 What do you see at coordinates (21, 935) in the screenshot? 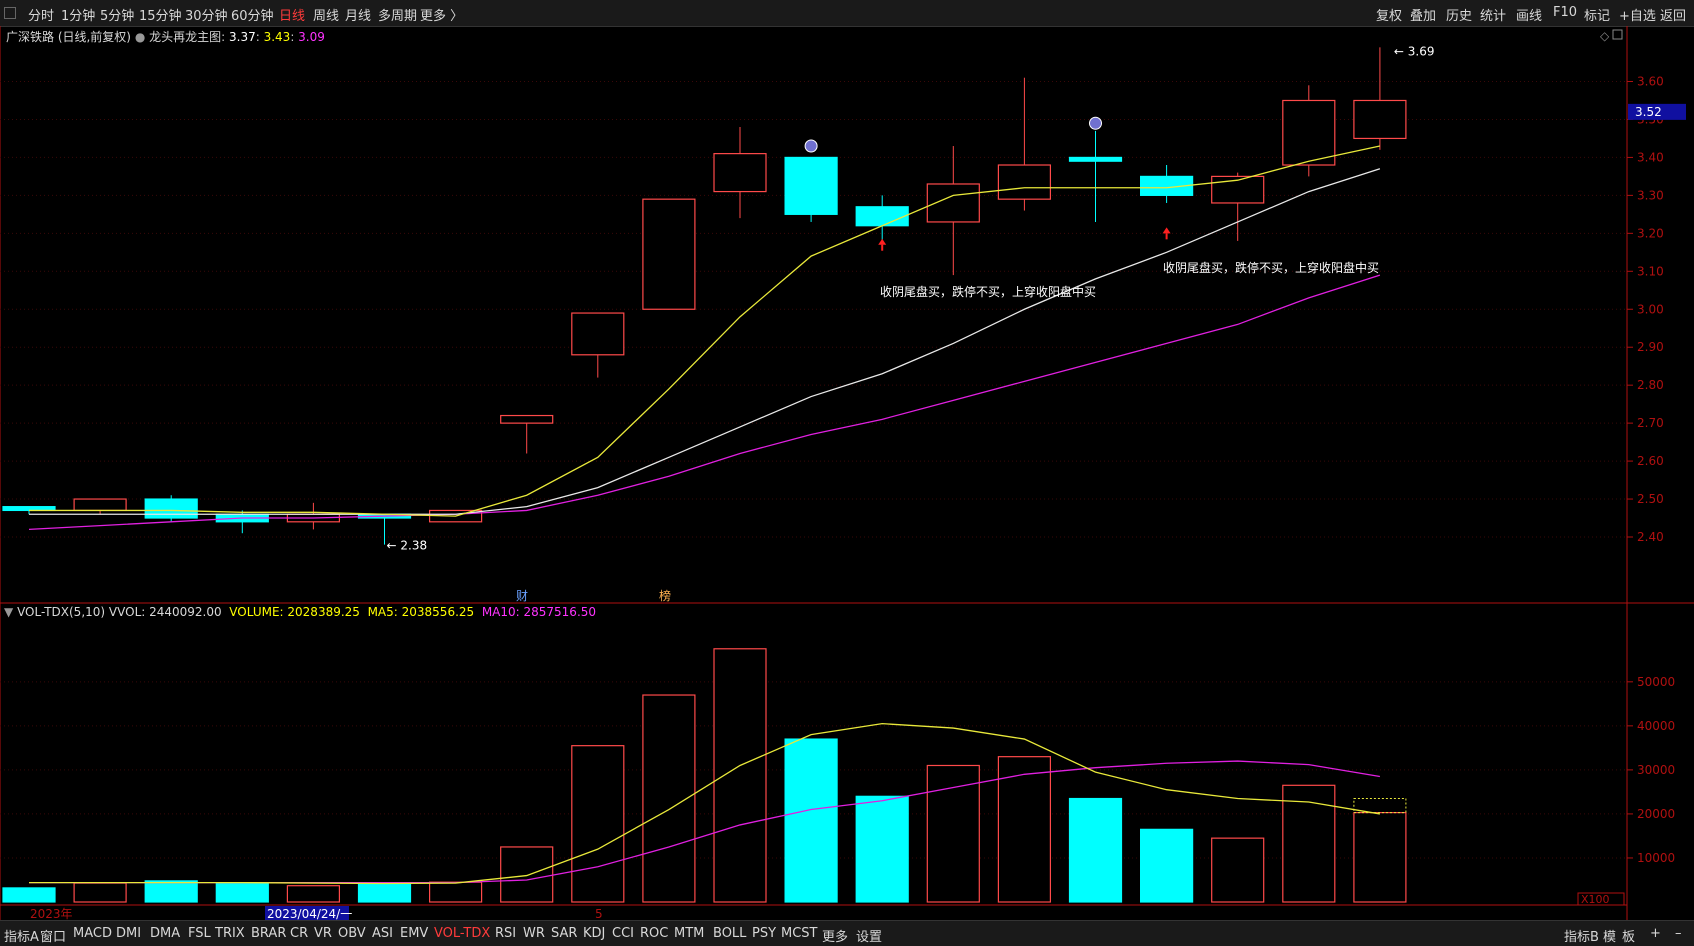
I see `indicator-tab-0: 指标A` at bounding box center [21, 935].